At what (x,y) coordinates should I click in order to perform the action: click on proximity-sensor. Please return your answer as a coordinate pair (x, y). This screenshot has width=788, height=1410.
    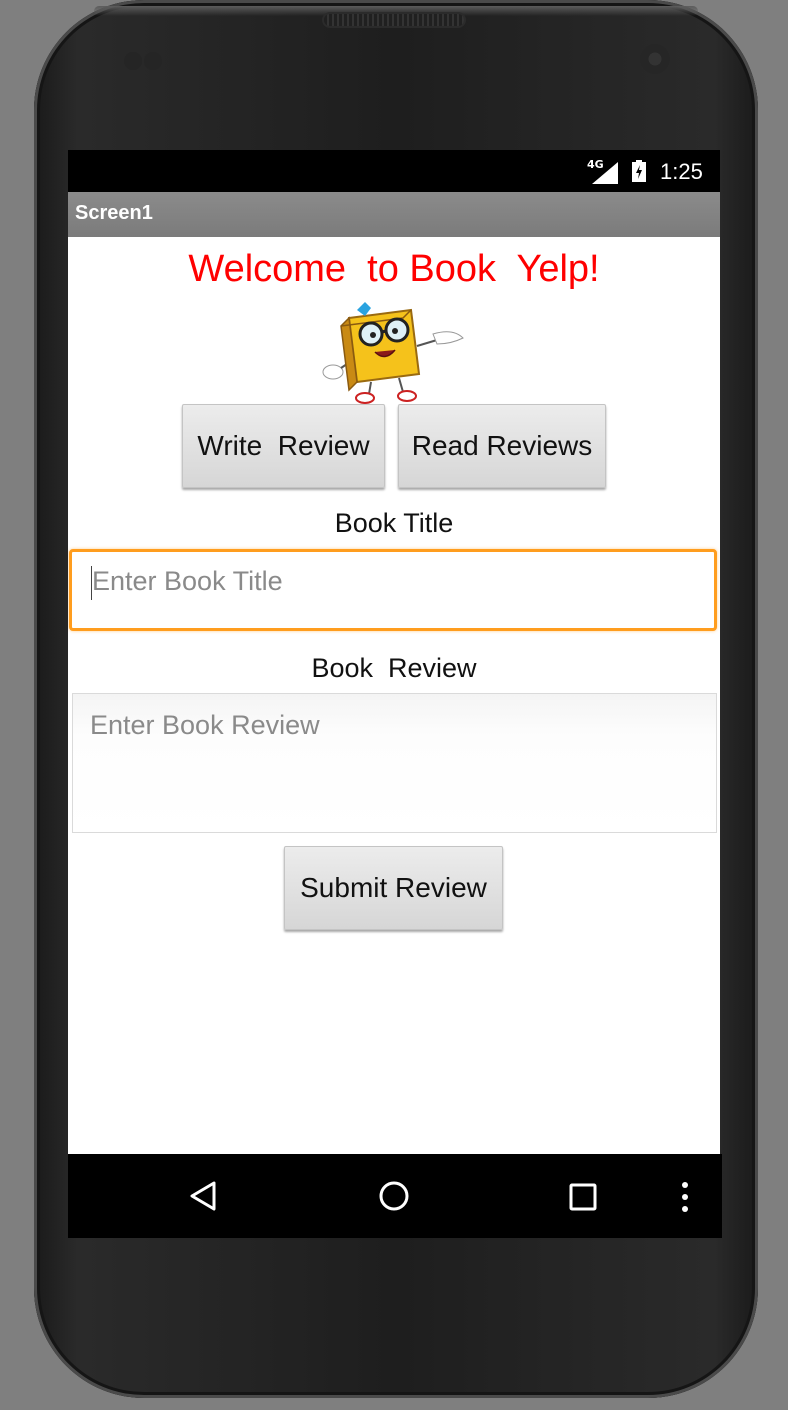
    Looking at the image, I should click on (133, 61).